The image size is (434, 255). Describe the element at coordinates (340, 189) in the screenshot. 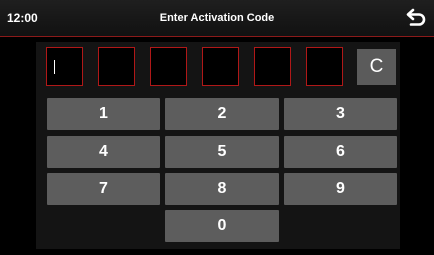

I see `key-9: 9` at that location.